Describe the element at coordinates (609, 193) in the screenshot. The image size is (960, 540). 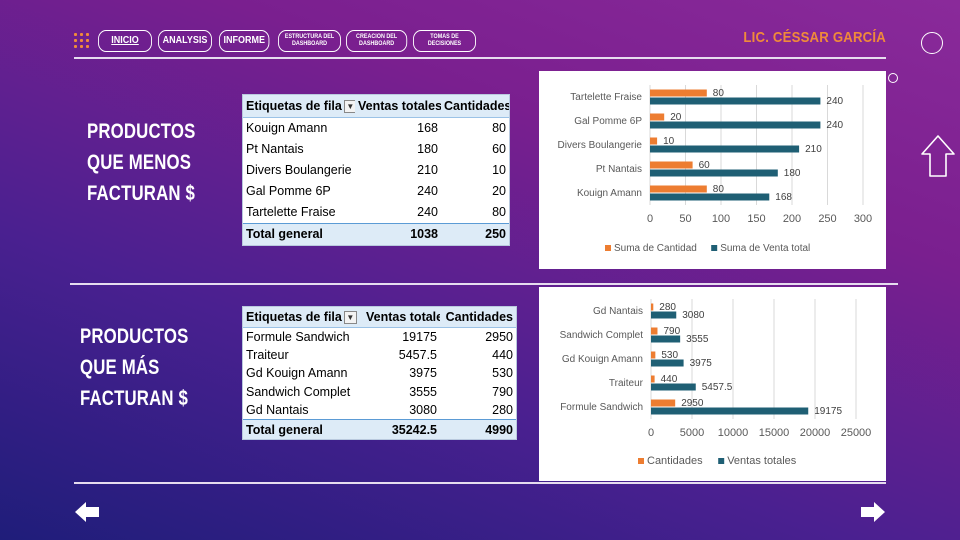
I see `category-label: Kouign Amann` at that location.